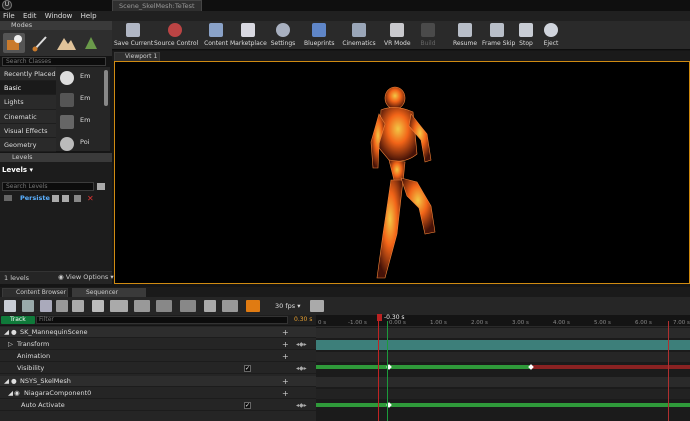  Describe the element at coordinates (109, 292) in the screenshot. I see `sequencer-tab: Sequencer` at that location.